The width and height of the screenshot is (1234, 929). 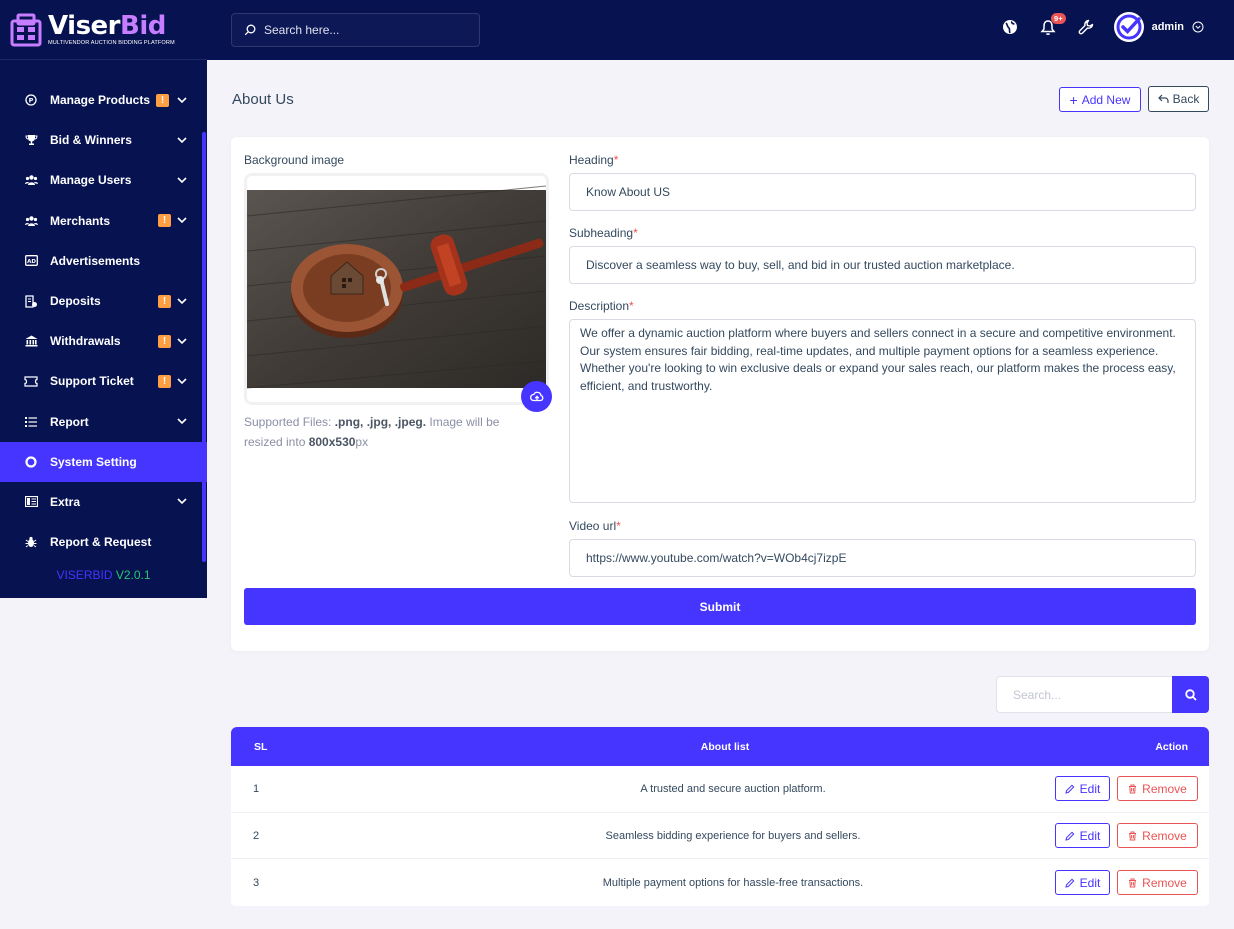 What do you see at coordinates (263, 99) in the screenshot?
I see `page-title: About Us` at bounding box center [263, 99].